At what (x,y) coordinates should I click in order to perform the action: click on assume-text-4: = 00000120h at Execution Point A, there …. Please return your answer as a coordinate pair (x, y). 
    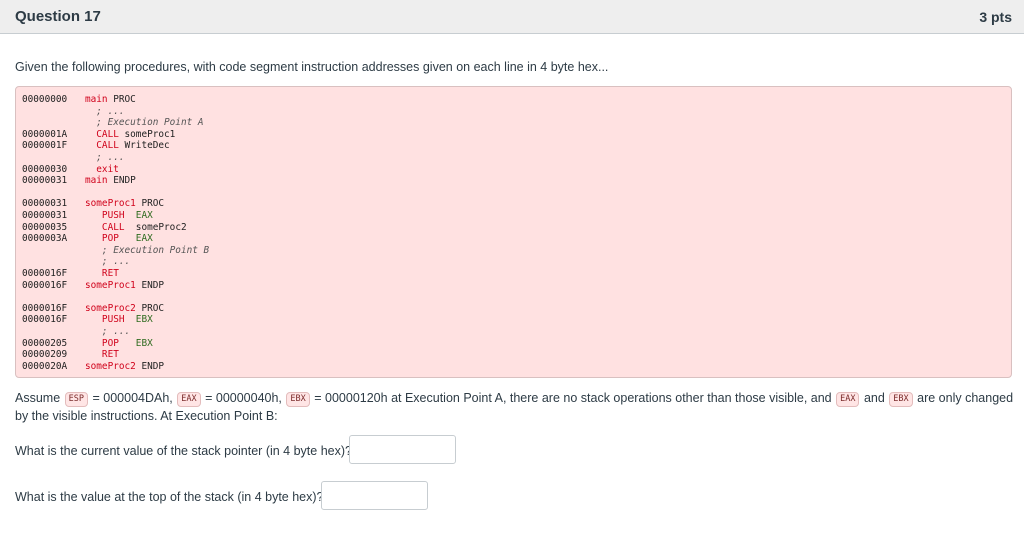
    Looking at the image, I should click on (573, 398).